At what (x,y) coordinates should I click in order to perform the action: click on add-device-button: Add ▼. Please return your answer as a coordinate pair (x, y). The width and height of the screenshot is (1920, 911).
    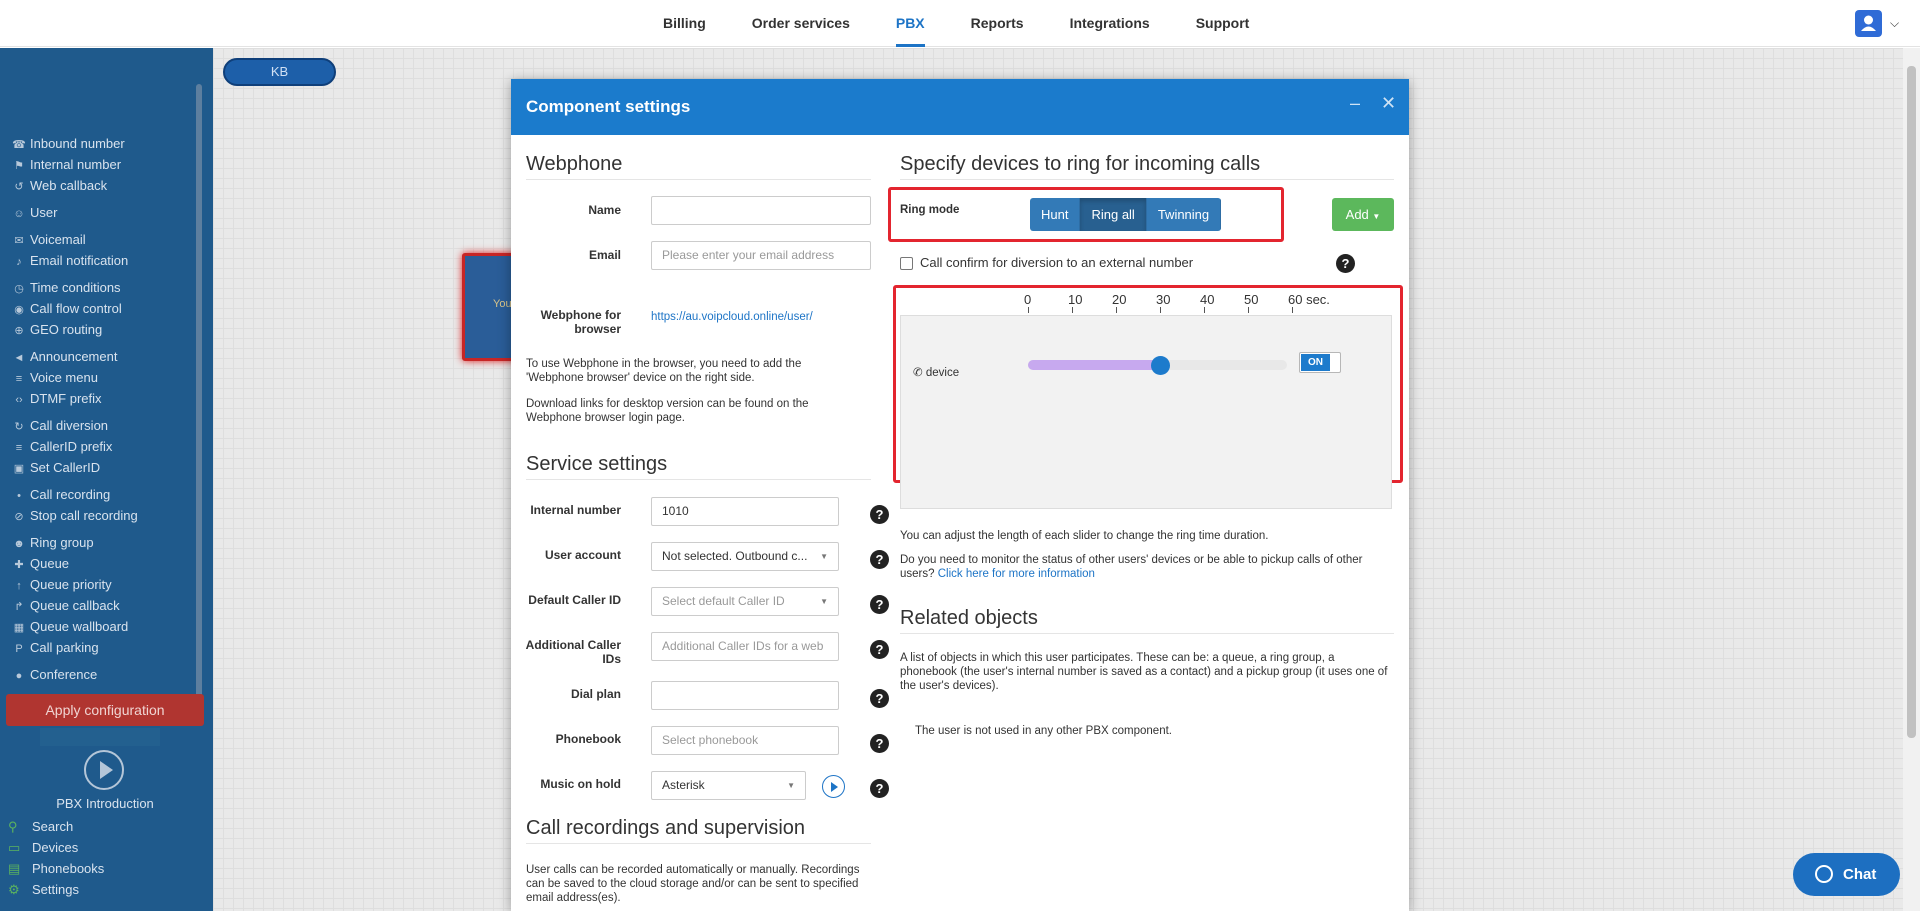
    Looking at the image, I should click on (1363, 214).